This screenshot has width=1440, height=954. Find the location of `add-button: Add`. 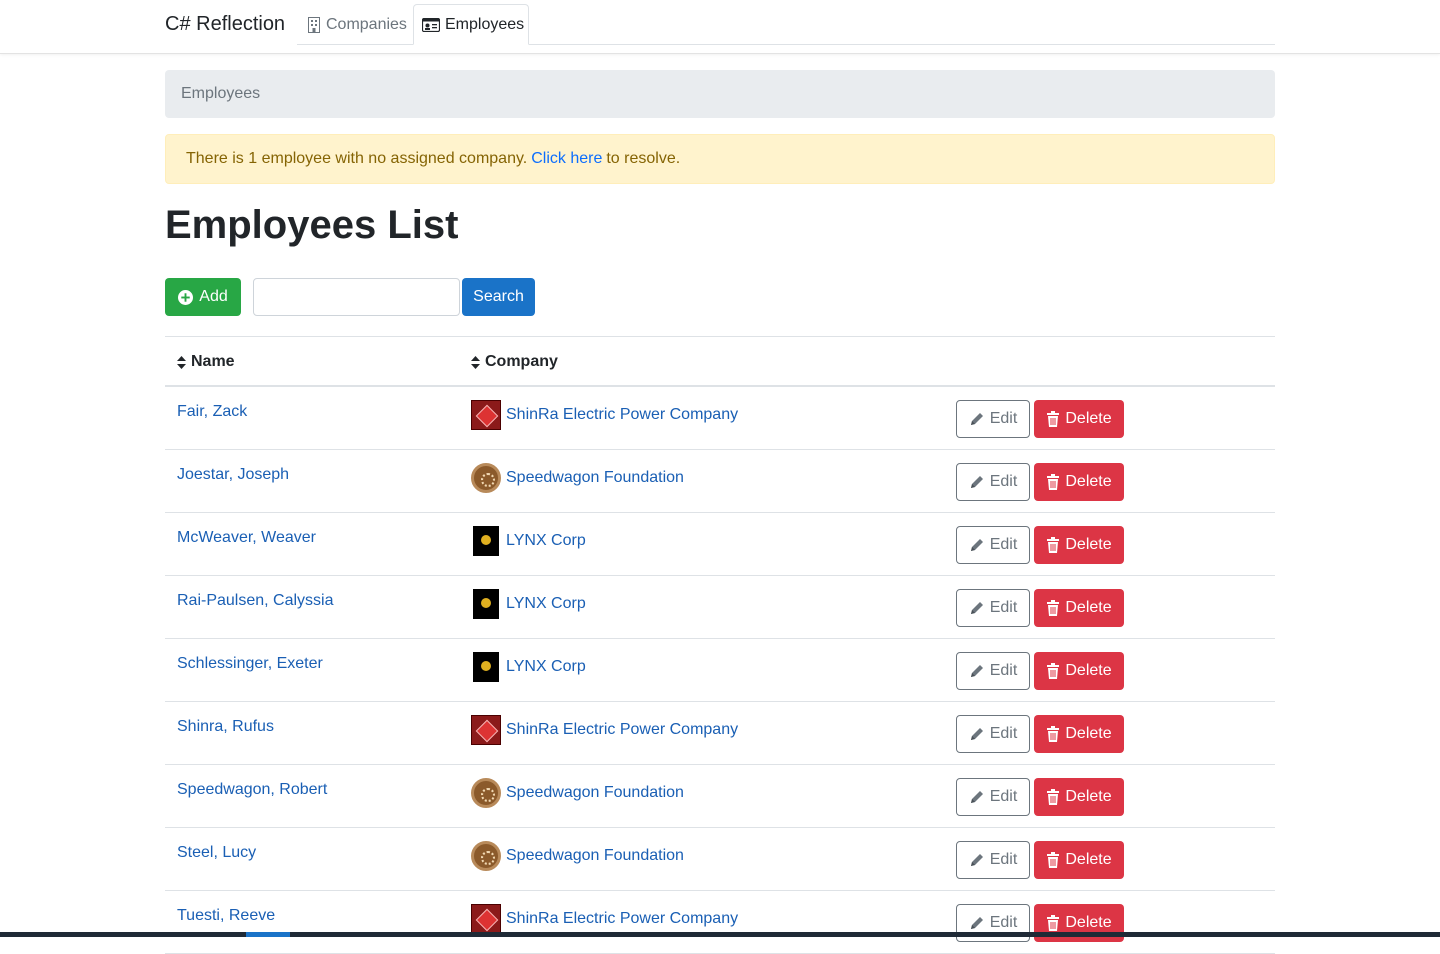

add-button: Add is located at coordinates (203, 297).